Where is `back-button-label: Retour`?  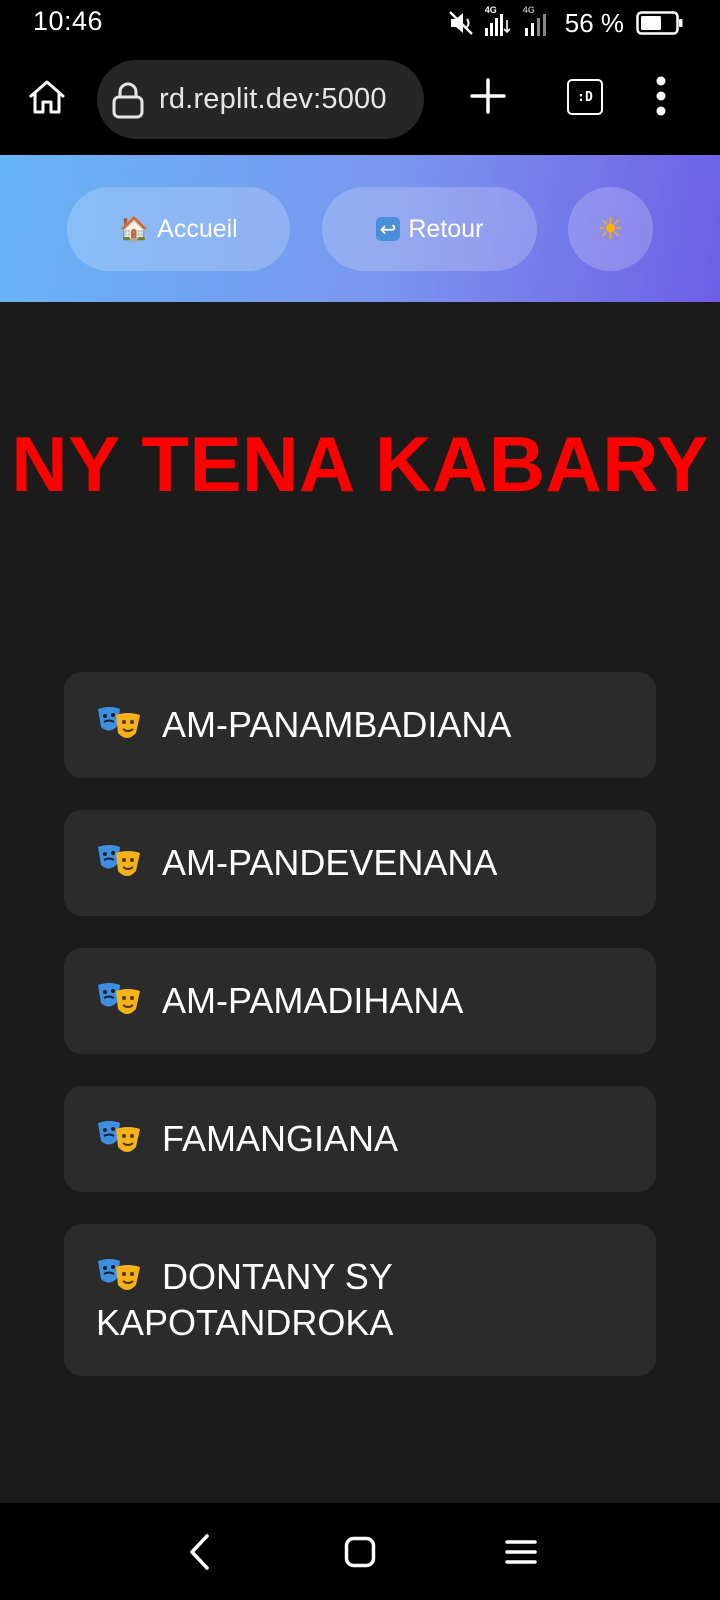
back-button-label: Retour is located at coordinates (446, 228).